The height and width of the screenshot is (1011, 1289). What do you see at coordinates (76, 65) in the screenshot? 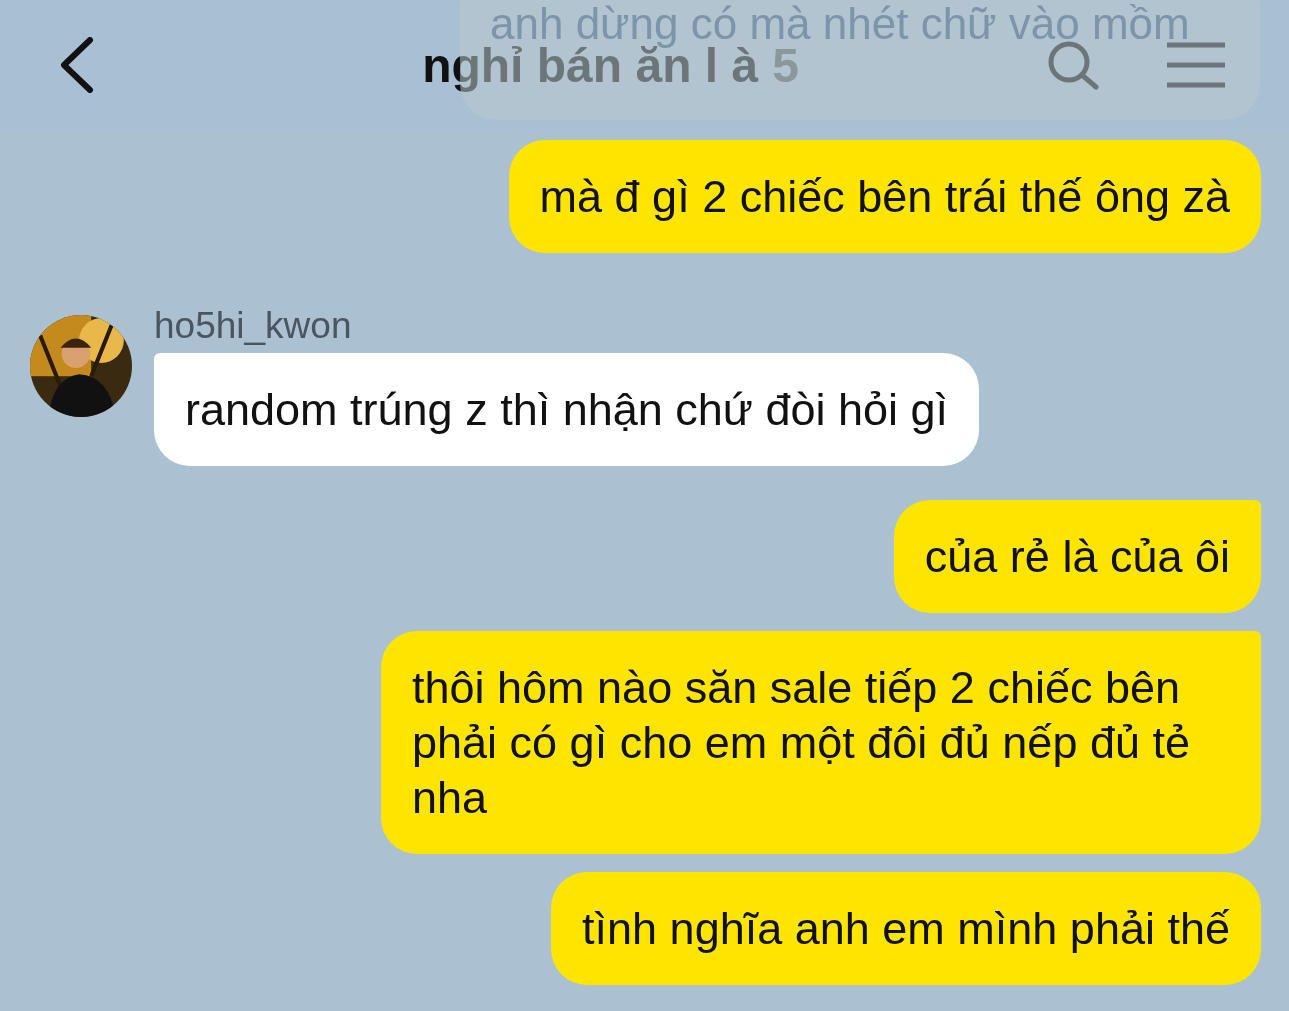
I see `back-button` at bounding box center [76, 65].